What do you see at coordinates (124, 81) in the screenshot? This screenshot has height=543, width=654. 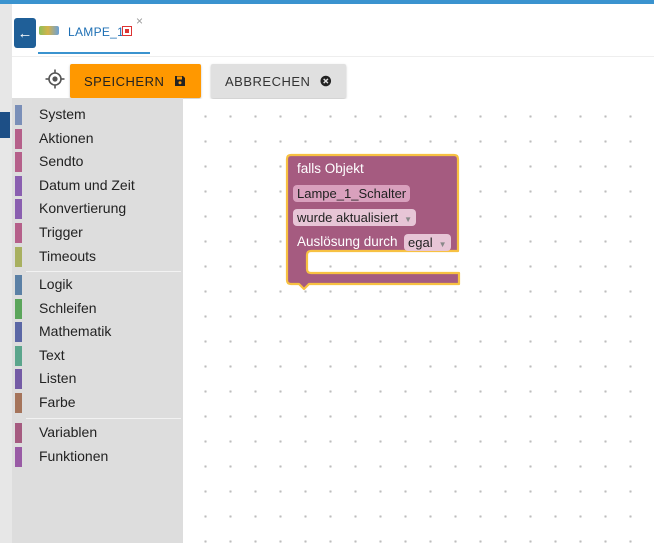 I see `save-button-label: SPEICHERN` at bounding box center [124, 81].